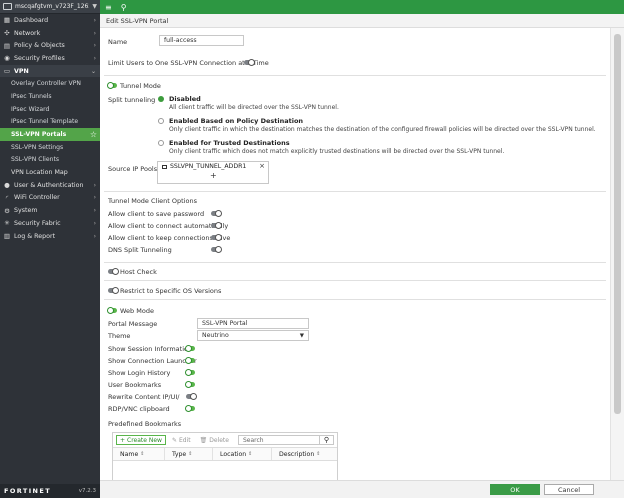  Describe the element at coordinates (50, 147) in the screenshot. I see `sub-ssl-vpn-settings: SSL-VPN Settings` at that location.